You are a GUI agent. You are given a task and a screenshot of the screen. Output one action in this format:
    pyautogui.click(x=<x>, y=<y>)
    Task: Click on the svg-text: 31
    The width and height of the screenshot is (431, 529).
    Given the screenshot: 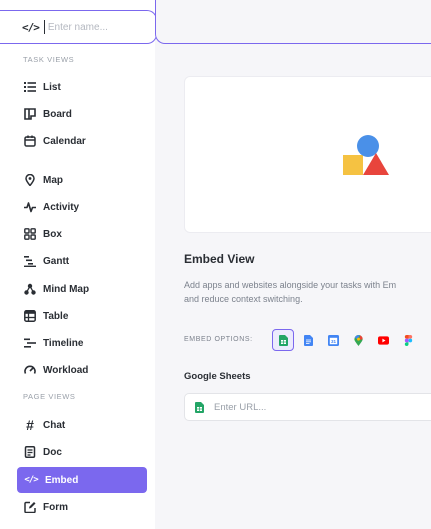 What is the action you would take?
    pyautogui.click(x=333, y=341)
    